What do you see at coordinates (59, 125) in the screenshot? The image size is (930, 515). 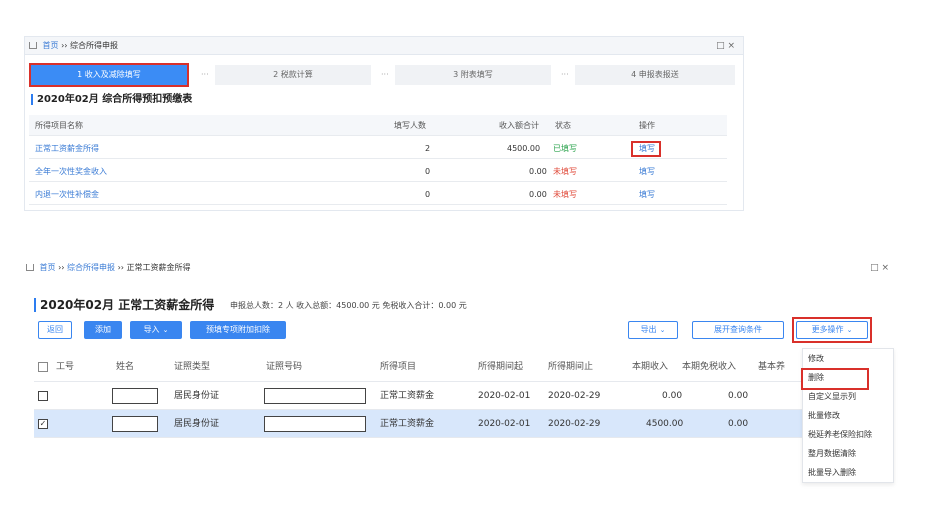 I see `col-name: 所得项目名称` at bounding box center [59, 125].